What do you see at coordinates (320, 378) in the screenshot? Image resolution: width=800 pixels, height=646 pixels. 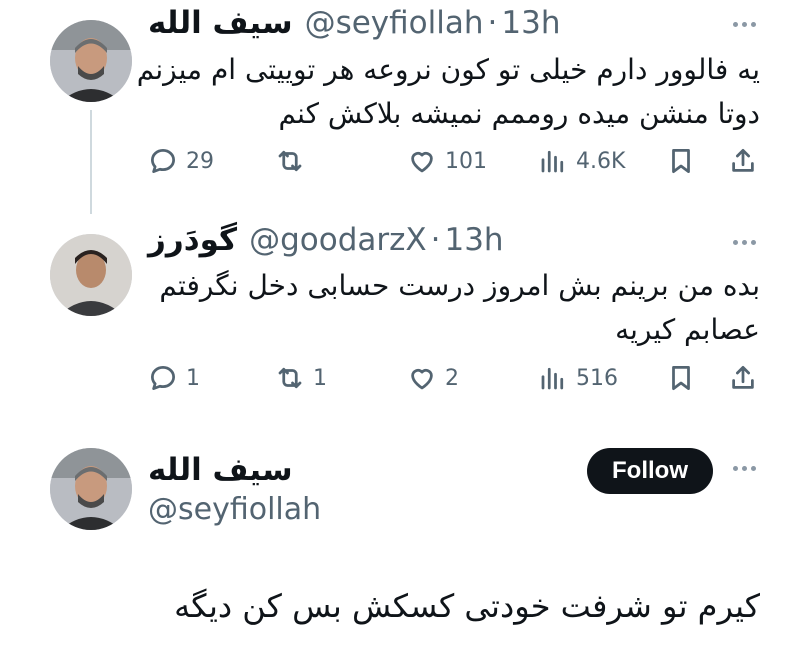 I see `retweet-count: 1` at bounding box center [320, 378].